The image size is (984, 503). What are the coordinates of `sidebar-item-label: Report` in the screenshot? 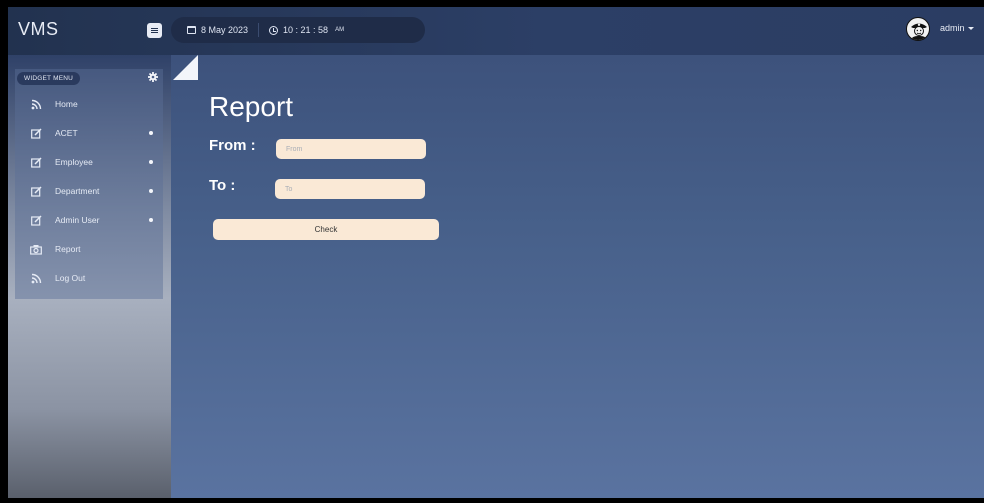 It's located at (68, 249).